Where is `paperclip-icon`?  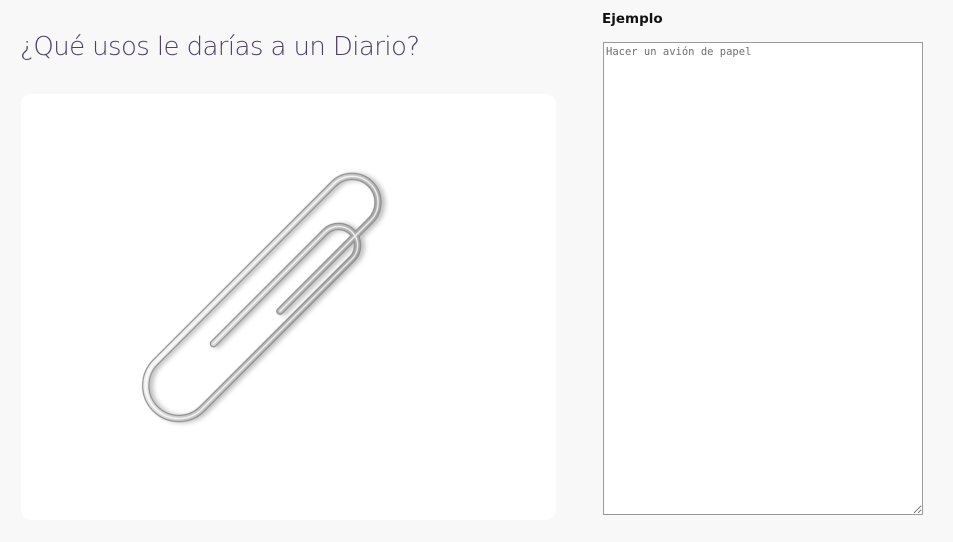
paperclip-icon is located at coordinates (262, 297).